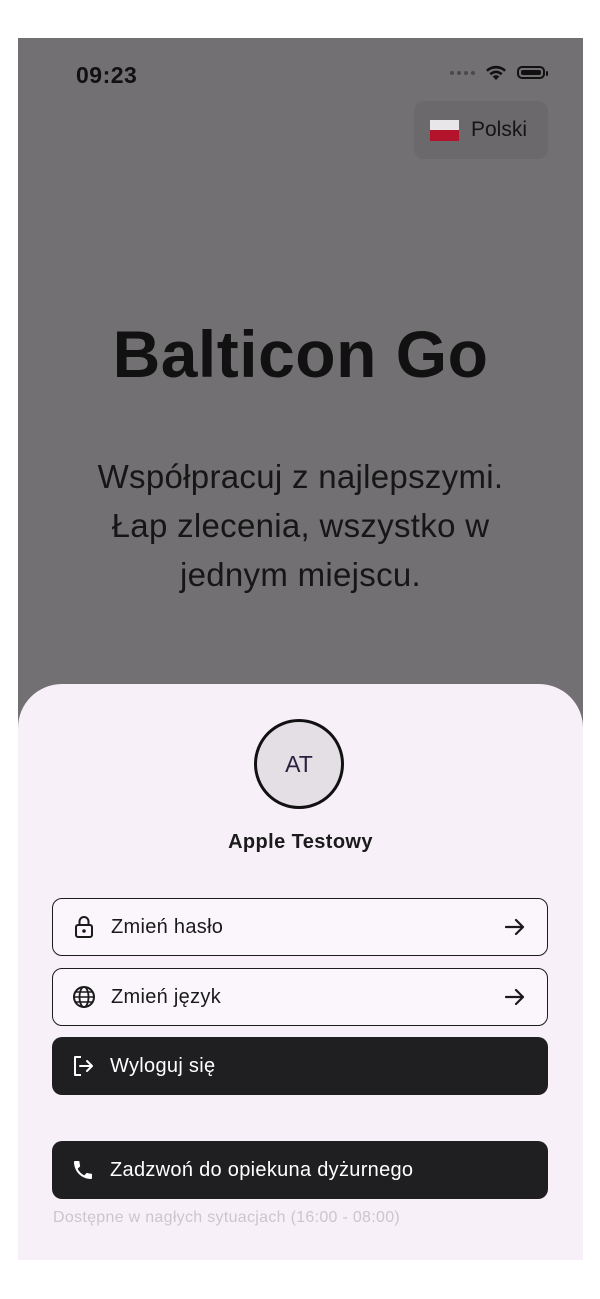 The height and width of the screenshot is (1299, 600). I want to click on wifi-icon, so click(496, 72).